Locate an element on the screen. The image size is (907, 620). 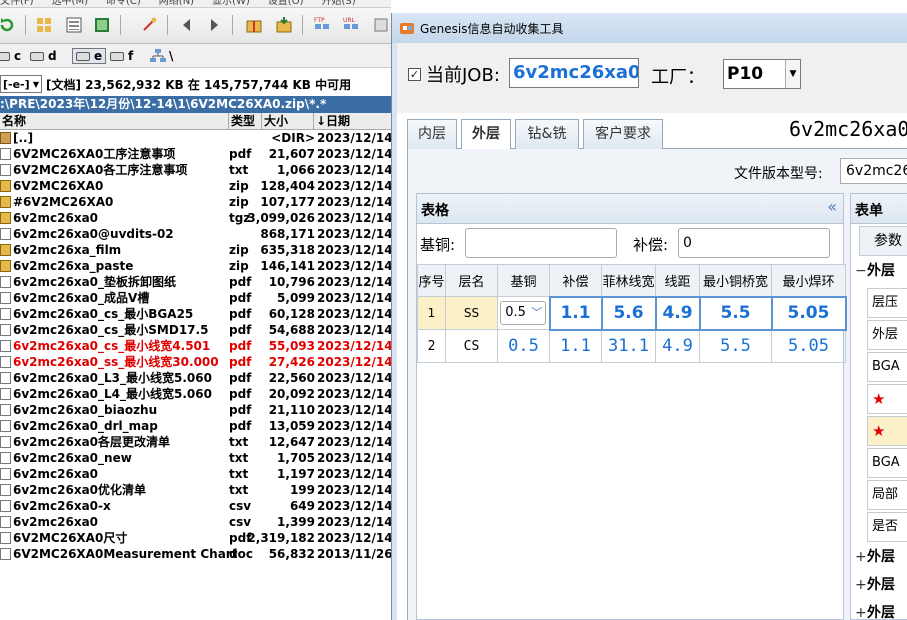
column-header-spacing: 线距 is located at coordinates (677, 280).